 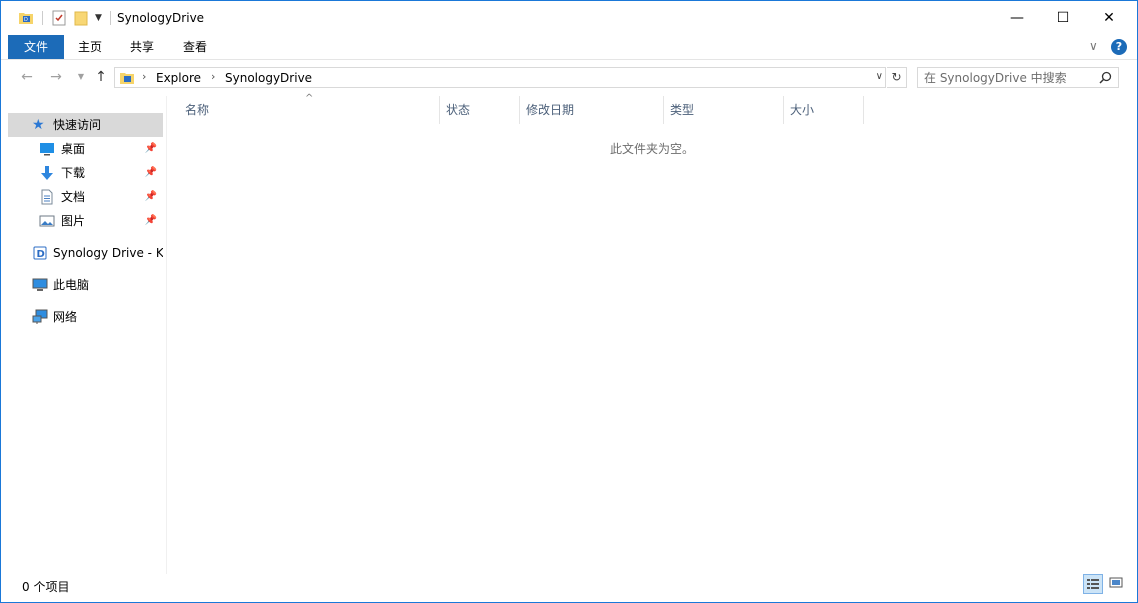 I want to click on column-header-type: 类型, so click(x=724, y=110).